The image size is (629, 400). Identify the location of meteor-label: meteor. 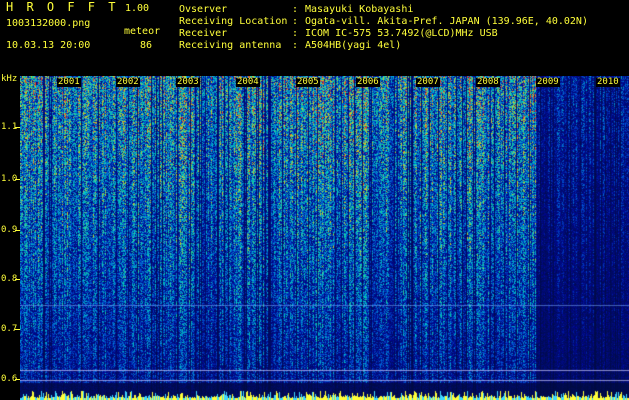
(142, 31).